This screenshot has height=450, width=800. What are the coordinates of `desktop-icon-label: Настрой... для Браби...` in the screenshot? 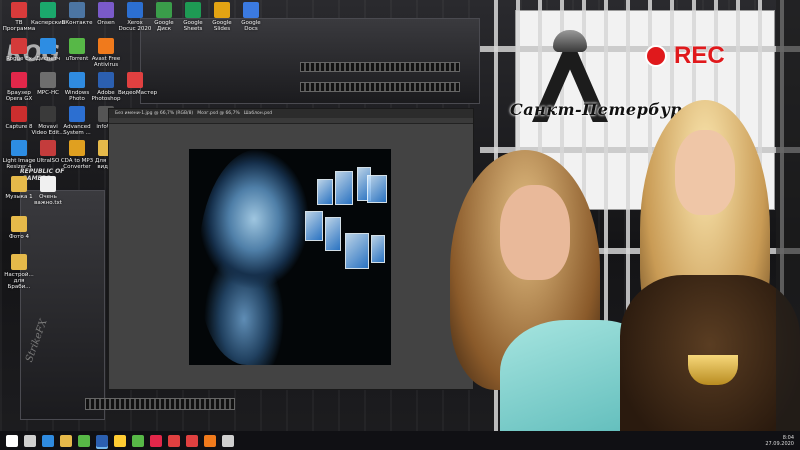 It's located at (19, 281).